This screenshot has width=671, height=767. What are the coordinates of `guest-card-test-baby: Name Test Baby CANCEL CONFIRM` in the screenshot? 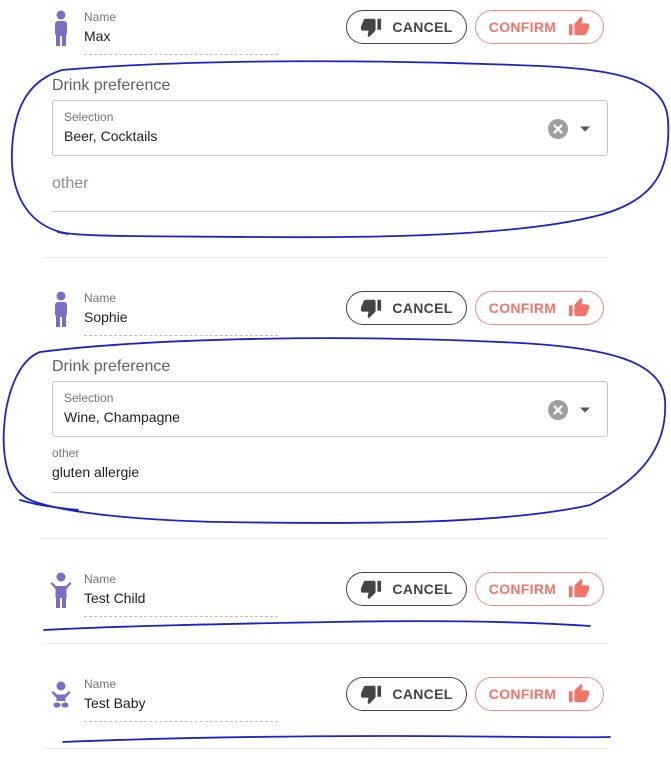 It's located at (335, 707).